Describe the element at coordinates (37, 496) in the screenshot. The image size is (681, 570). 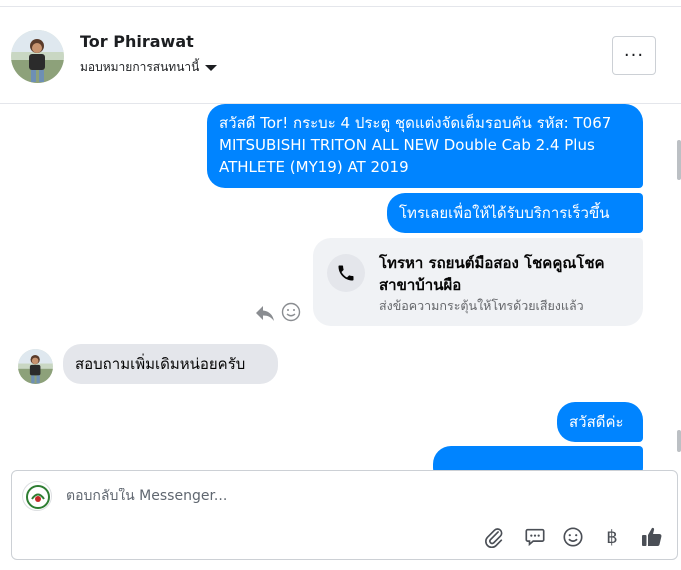
I see `page-logo-icon` at that location.